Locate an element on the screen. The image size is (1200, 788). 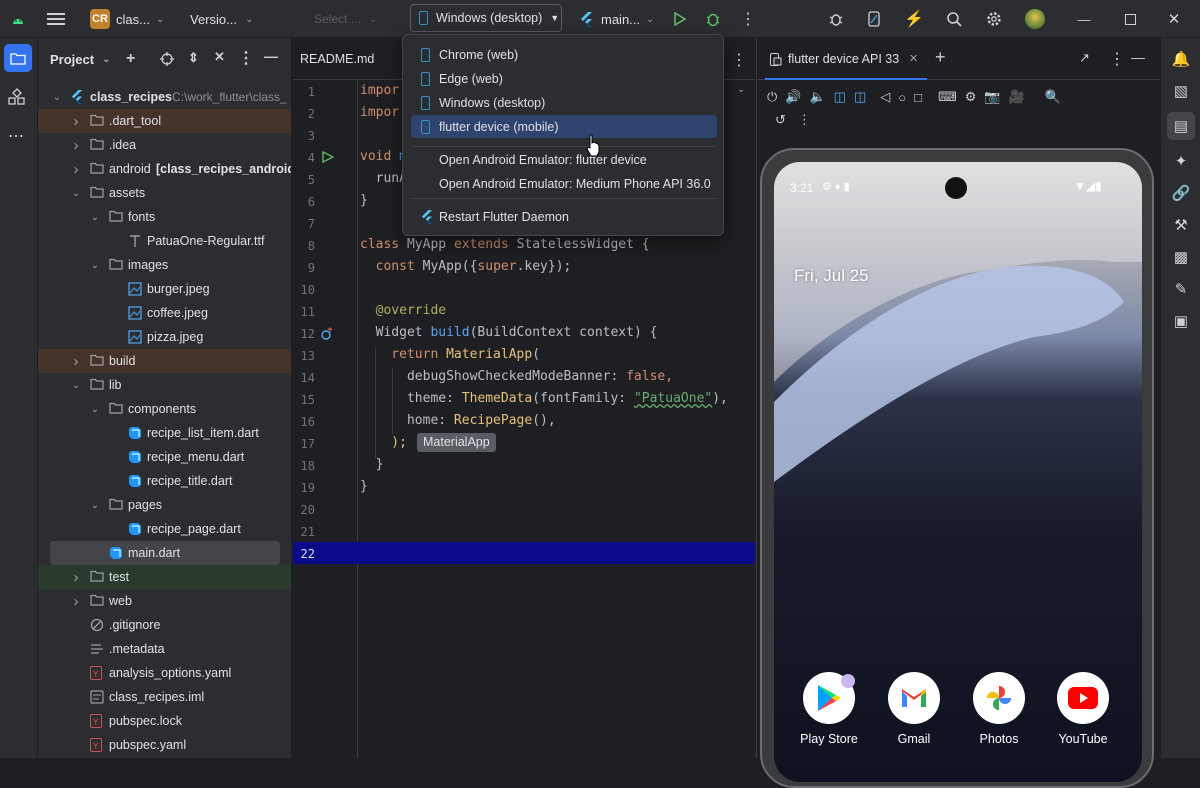
menu-item-device: flutter device (mobile) is located at coordinates (564, 126).